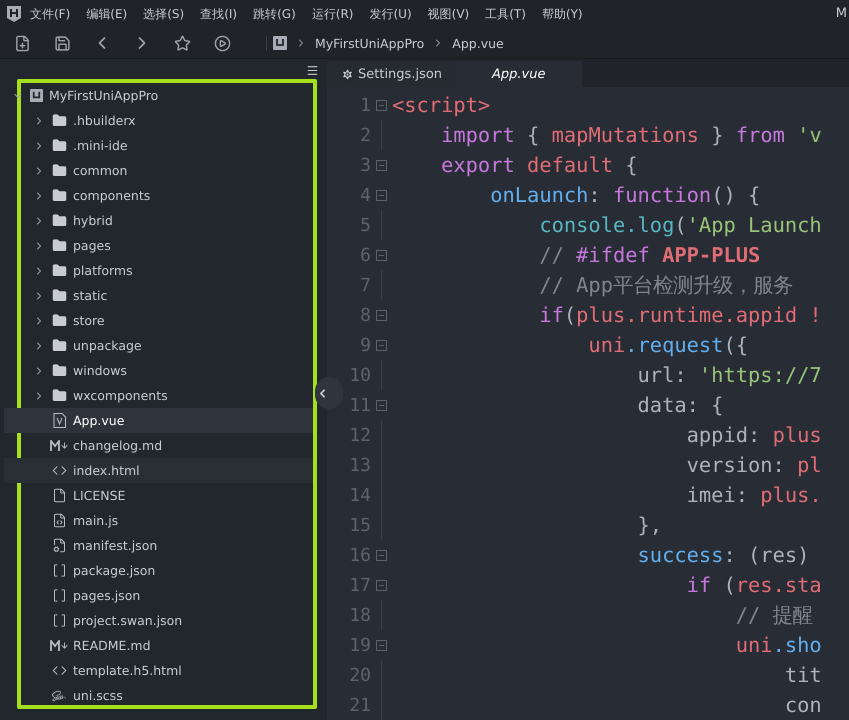  Describe the element at coordinates (158, 120) in the screenshot. I see `tree-item: .hbuilderx` at that location.